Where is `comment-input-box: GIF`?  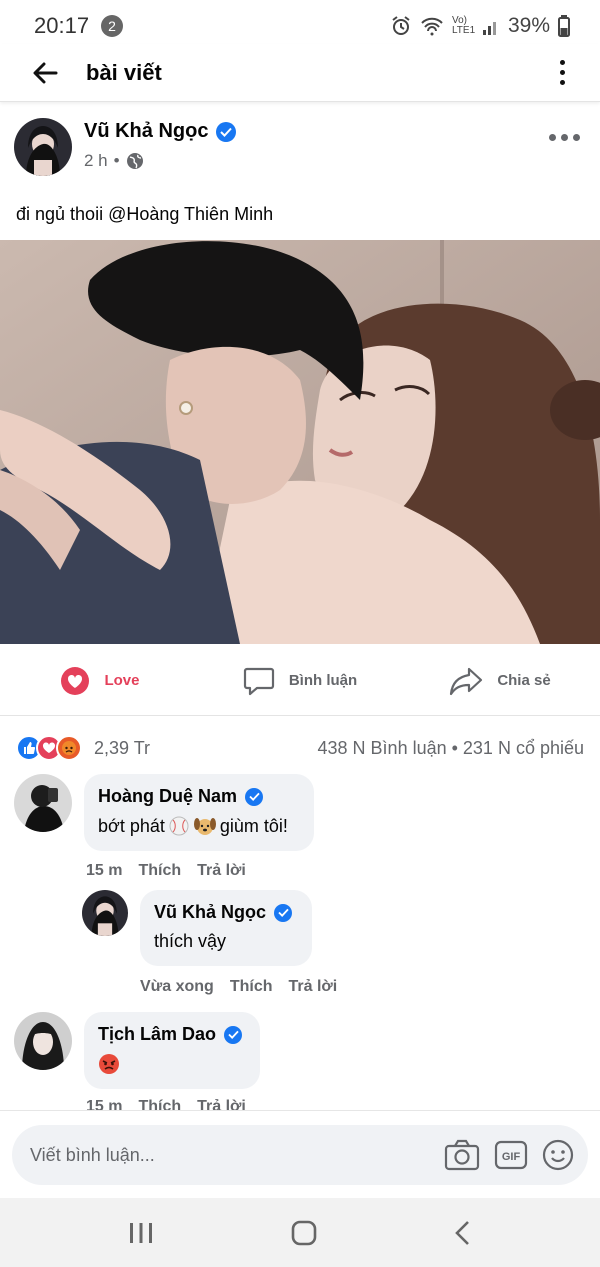 comment-input-box: GIF is located at coordinates (300, 1155).